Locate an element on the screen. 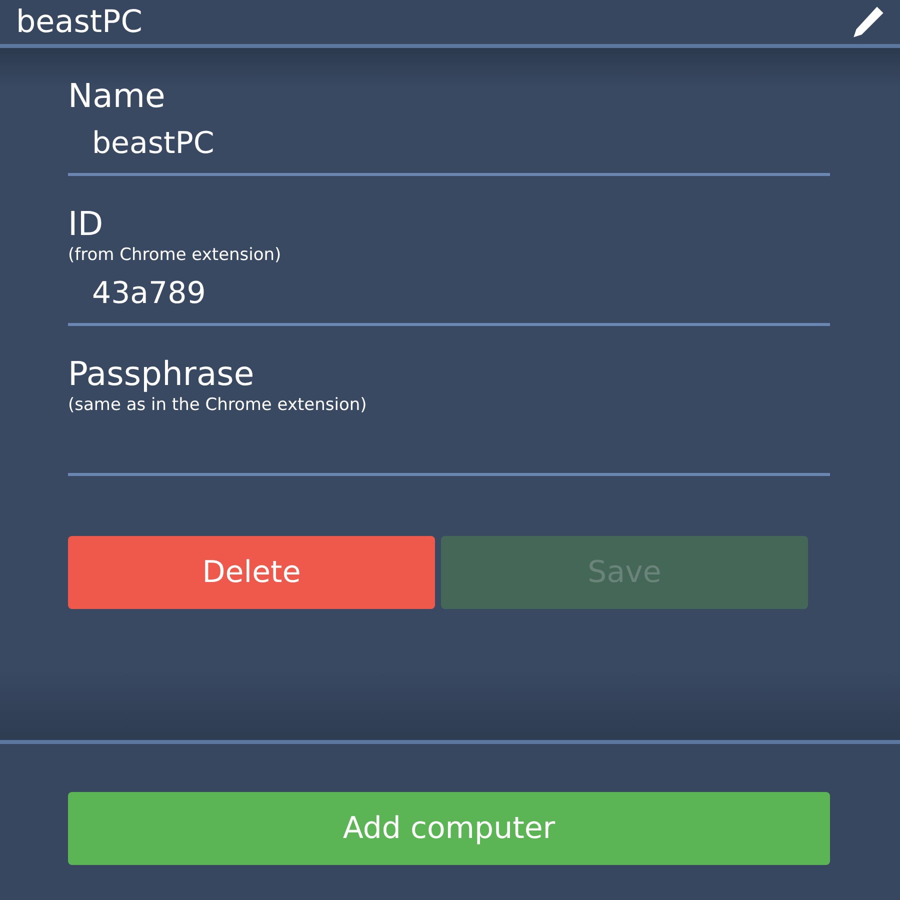  add-computer-button: Add computer is located at coordinates (449, 828).